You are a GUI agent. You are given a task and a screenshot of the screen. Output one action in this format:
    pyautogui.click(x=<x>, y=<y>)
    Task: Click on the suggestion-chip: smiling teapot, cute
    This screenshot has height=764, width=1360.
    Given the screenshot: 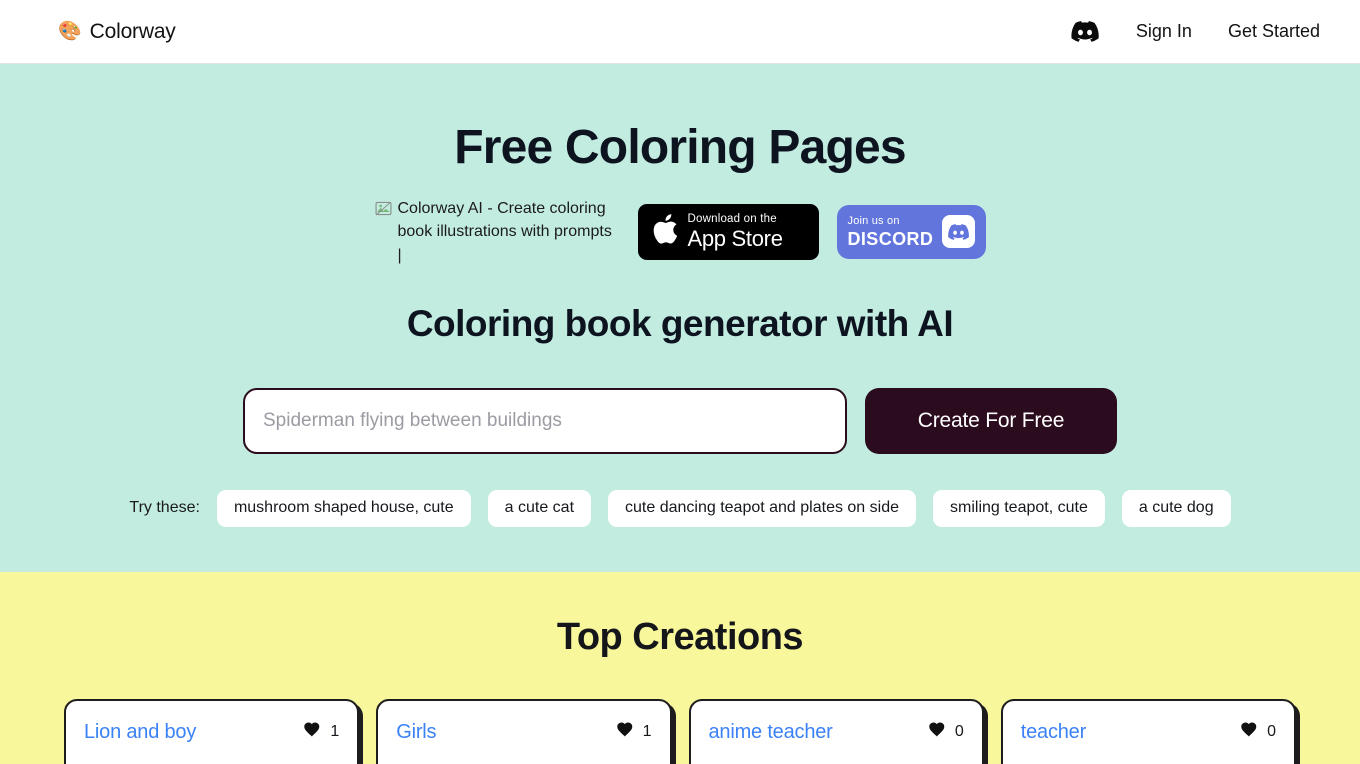 What is the action you would take?
    pyautogui.click(x=1019, y=508)
    